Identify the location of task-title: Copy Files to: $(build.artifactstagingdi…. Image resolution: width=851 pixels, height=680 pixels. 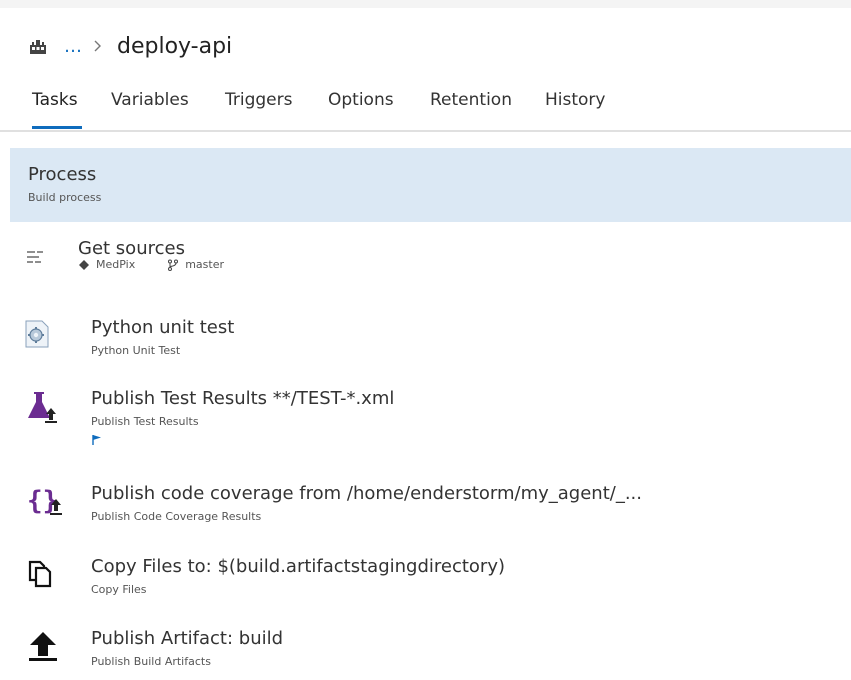
(298, 566).